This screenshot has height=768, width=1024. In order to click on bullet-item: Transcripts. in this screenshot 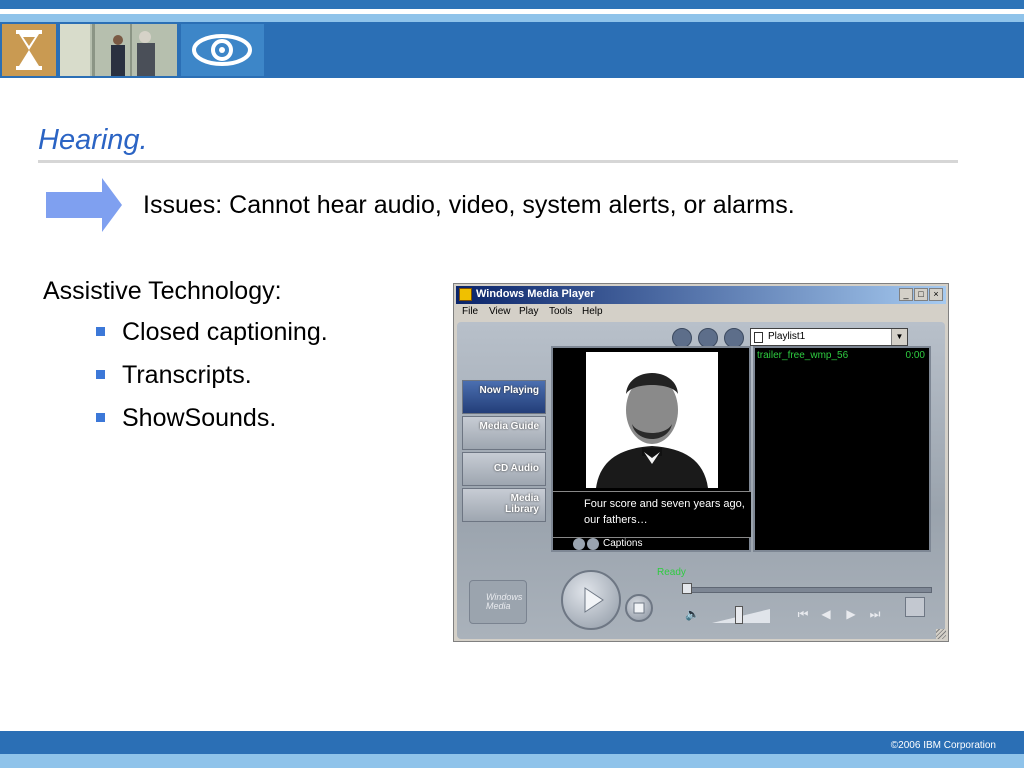, I will do `click(212, 382)`.